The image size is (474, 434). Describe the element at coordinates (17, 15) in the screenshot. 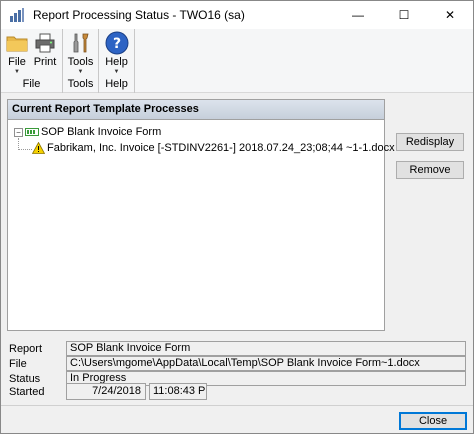

I see `app-icon` at that location.